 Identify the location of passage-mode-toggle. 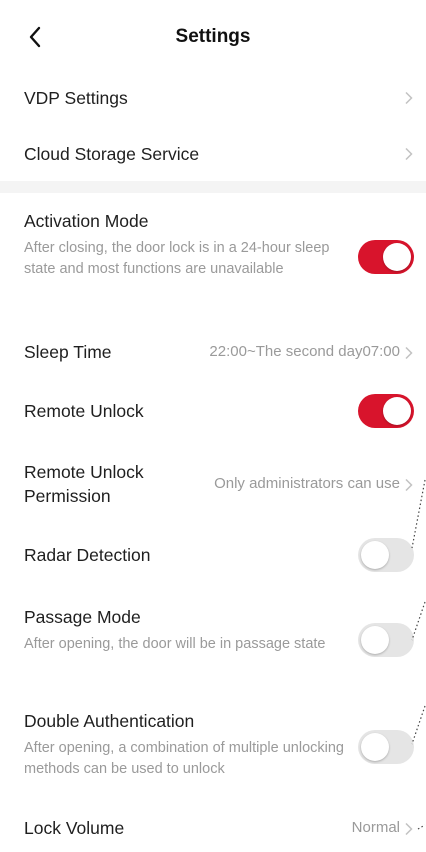
(386, 640).